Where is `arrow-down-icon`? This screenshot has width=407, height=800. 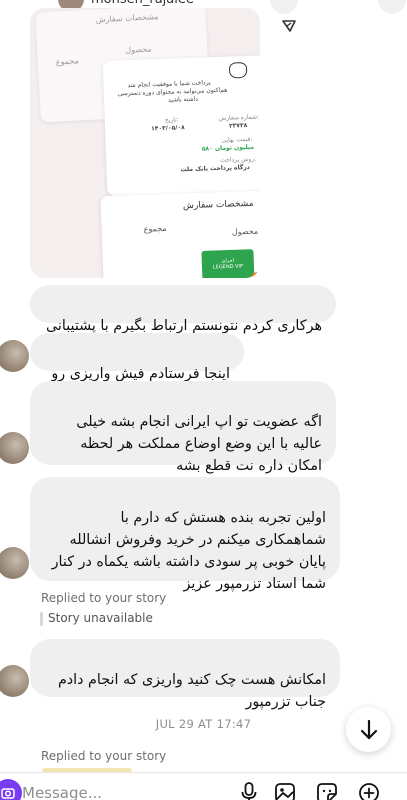 arrow-down-icon is located at coordinates (368, 729).